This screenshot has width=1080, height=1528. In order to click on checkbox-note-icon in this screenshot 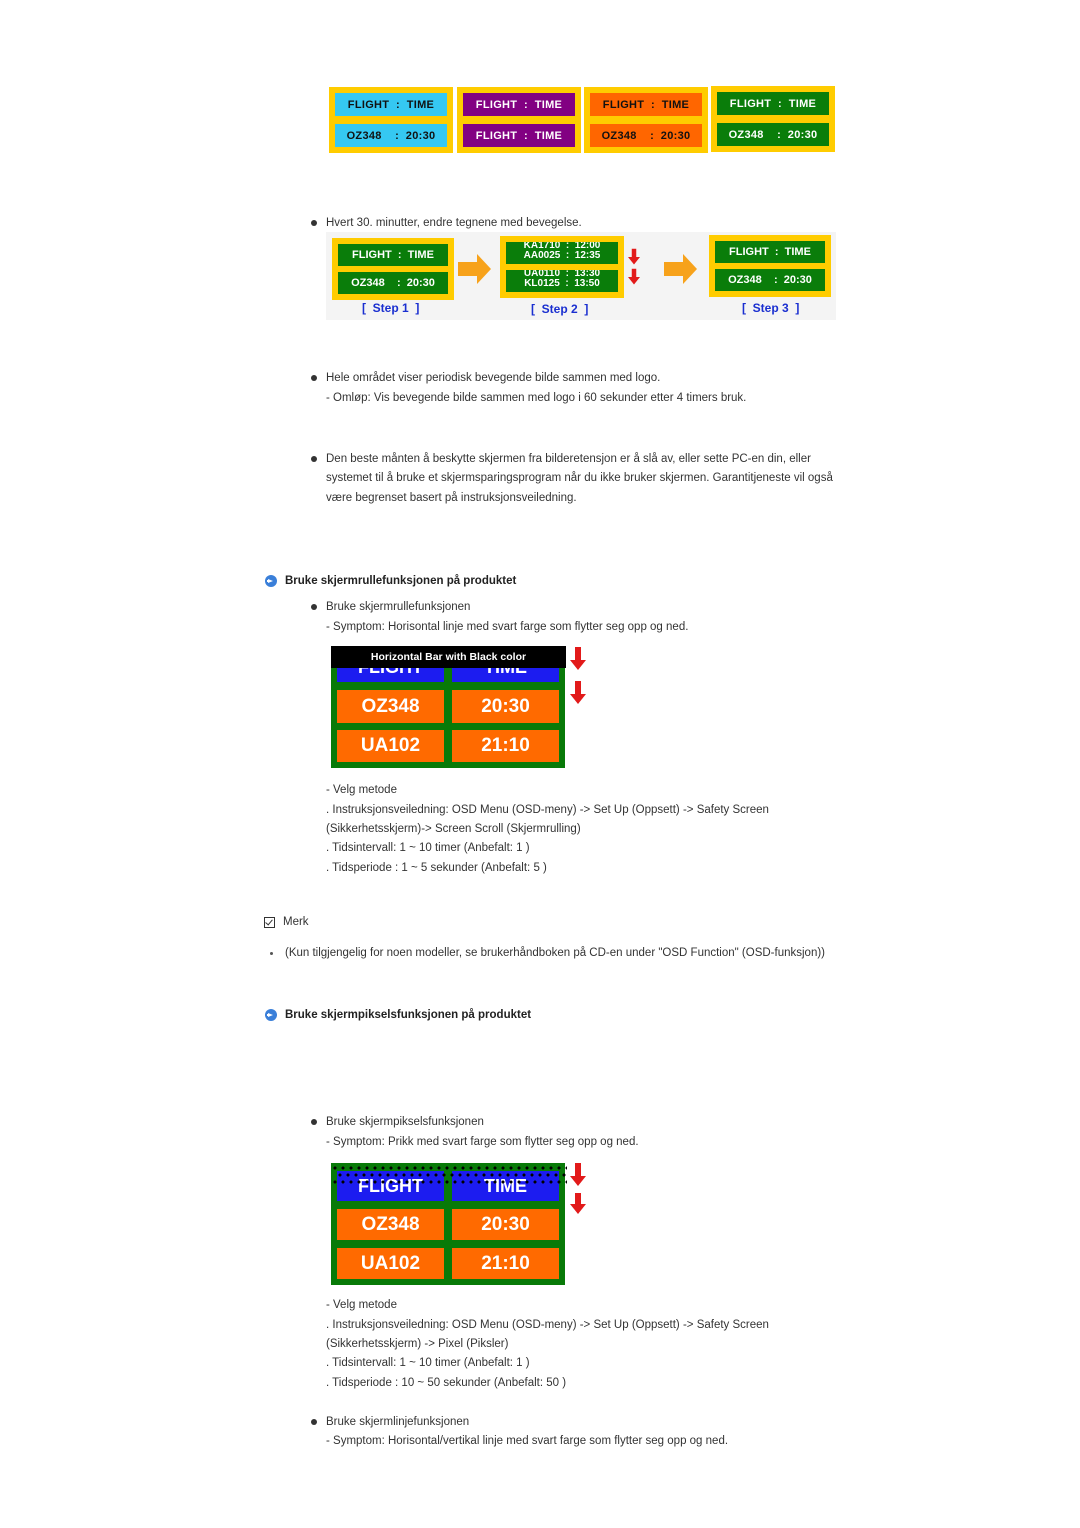, I will do `click(269, 922)`.